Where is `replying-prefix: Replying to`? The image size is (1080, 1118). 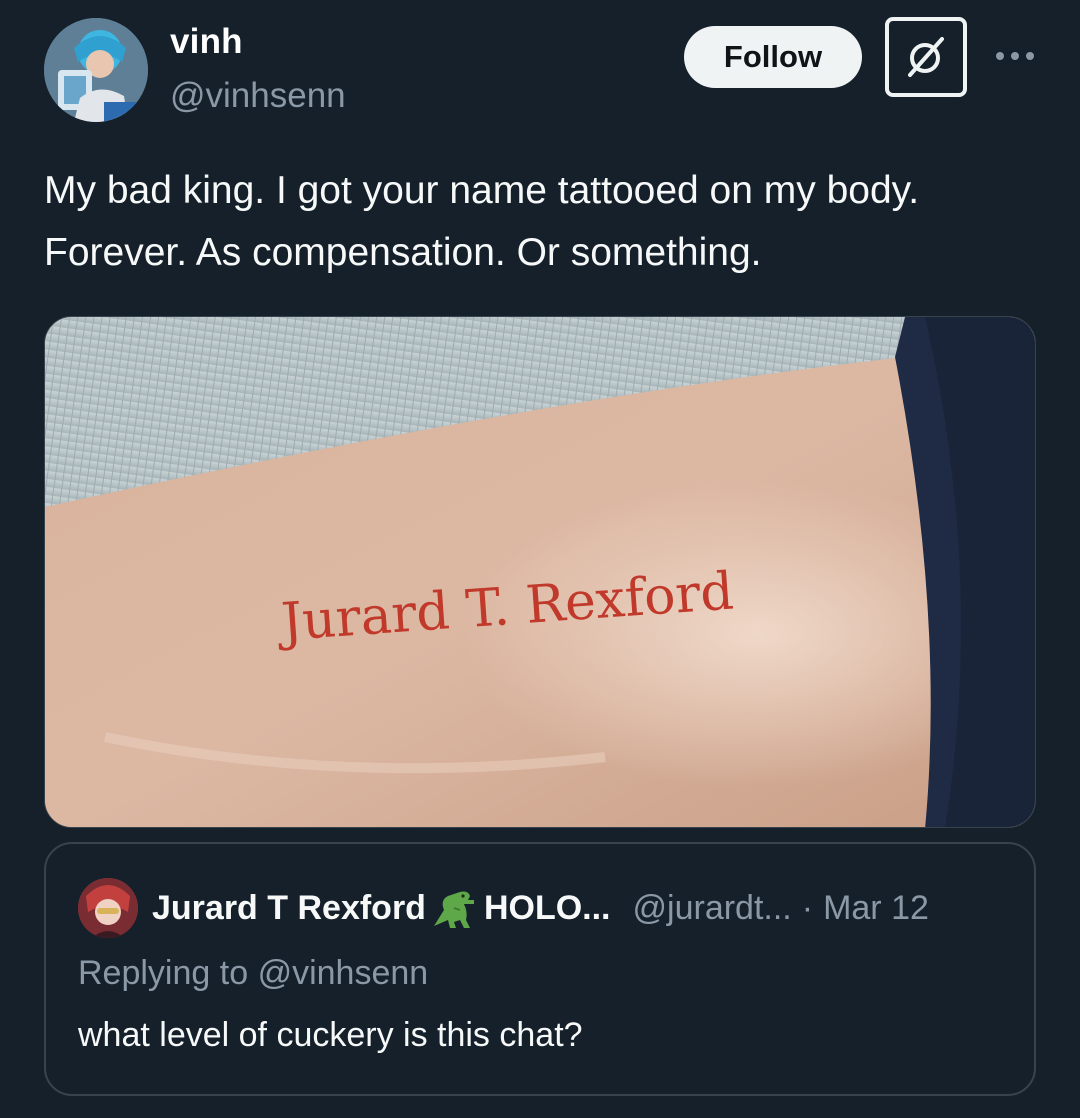 replying-prefix: Replying to is located at coordinates (163, 973).